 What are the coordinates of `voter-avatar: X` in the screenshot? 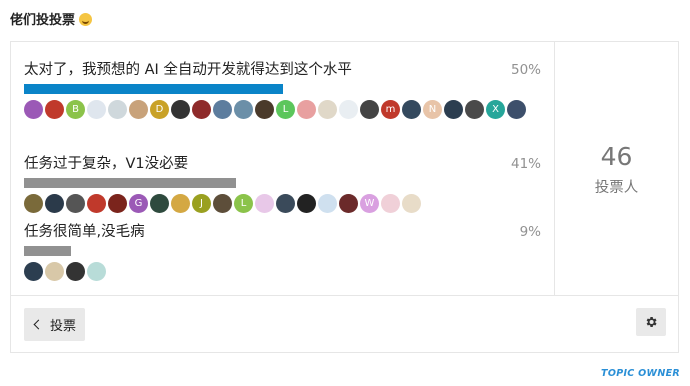 It's located at (495, 109).